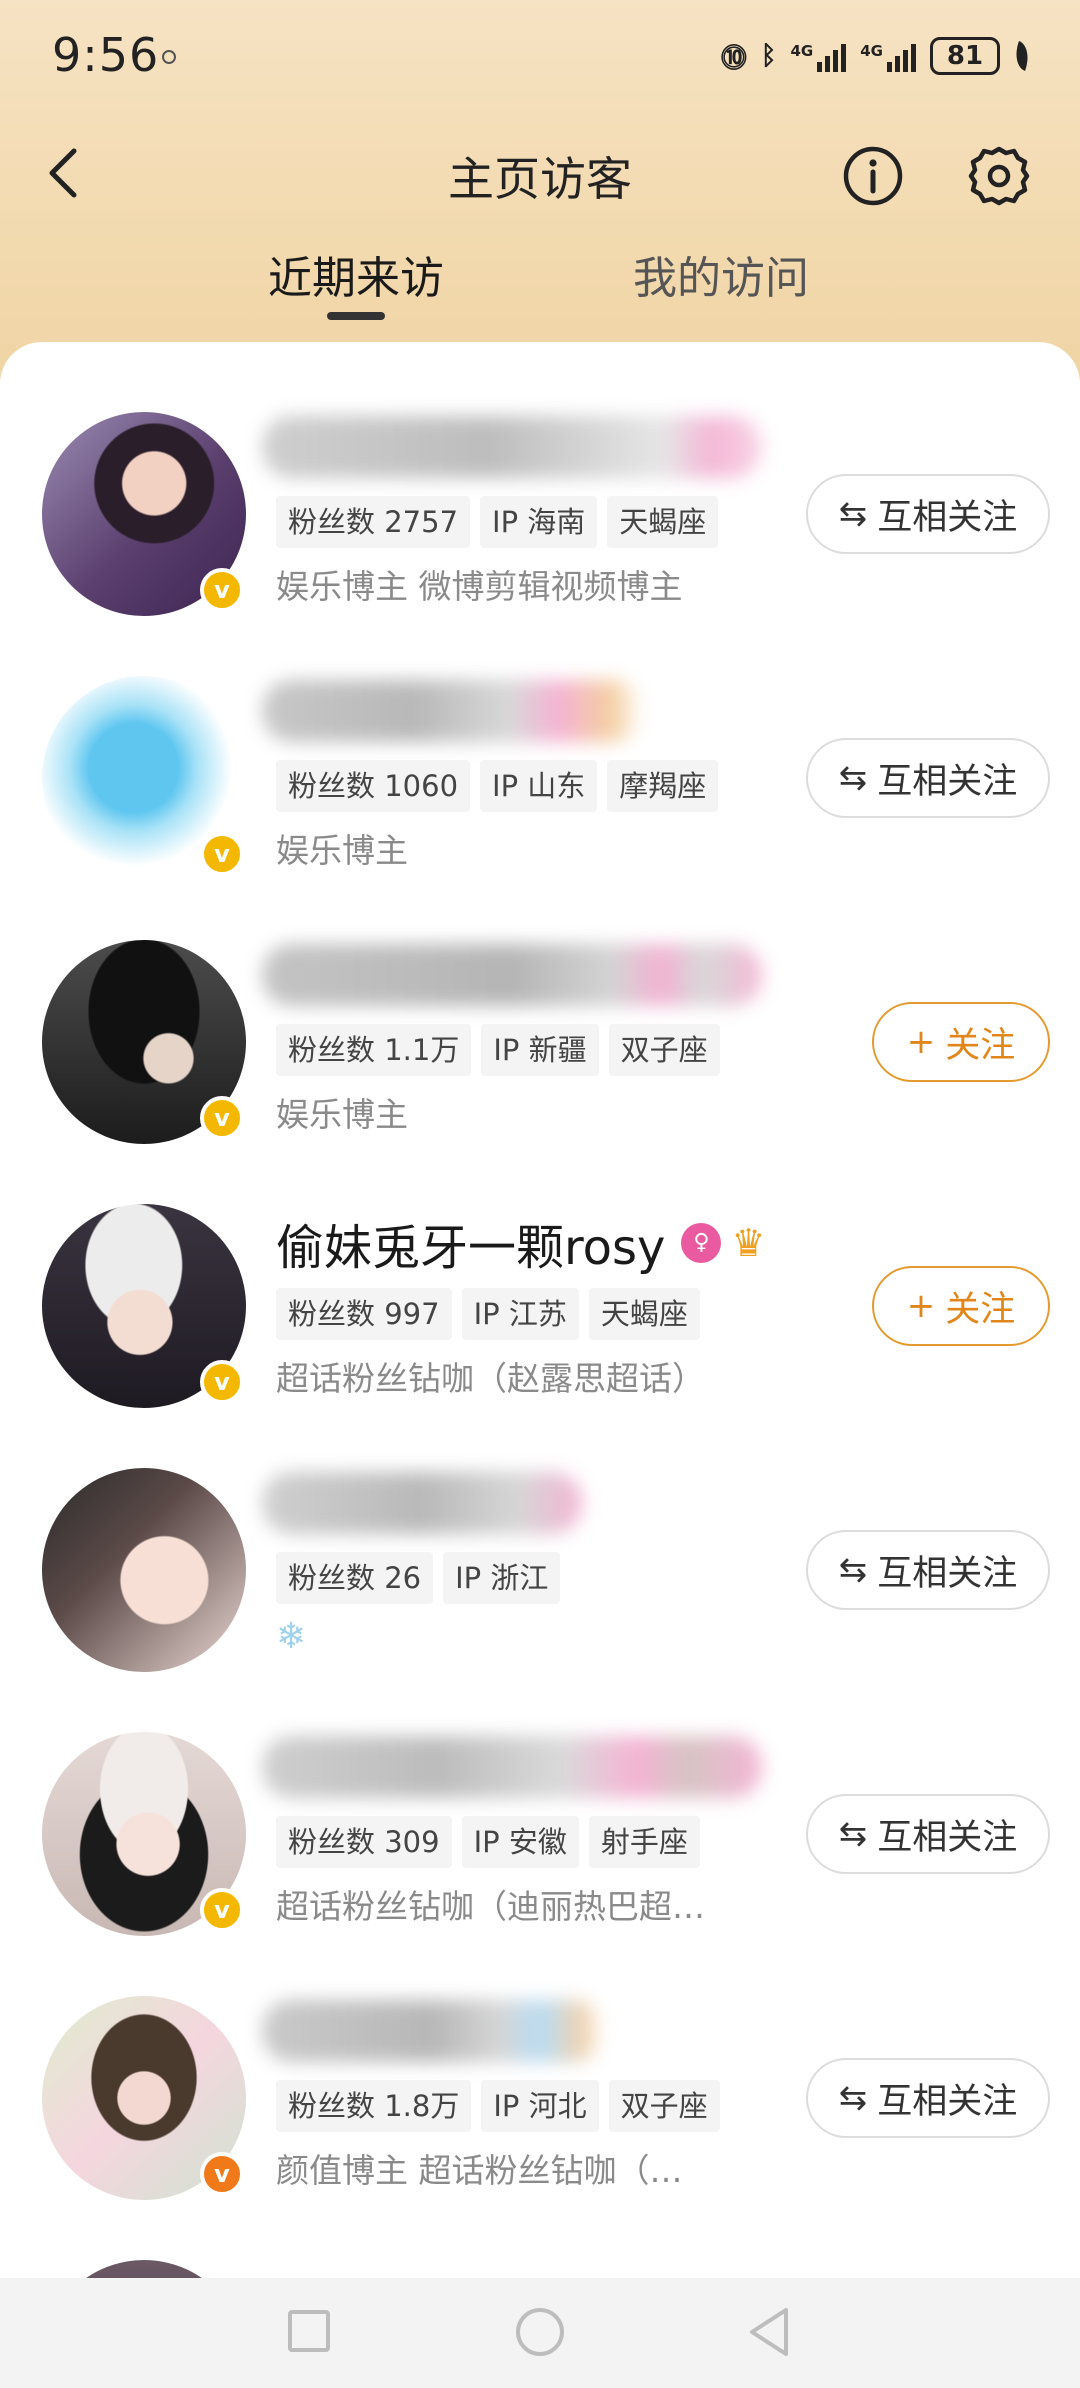 The height and width of the screenshot is (2388, 1080). I want to click on tab-recent-visits: 近期来访, so click(356, 274).